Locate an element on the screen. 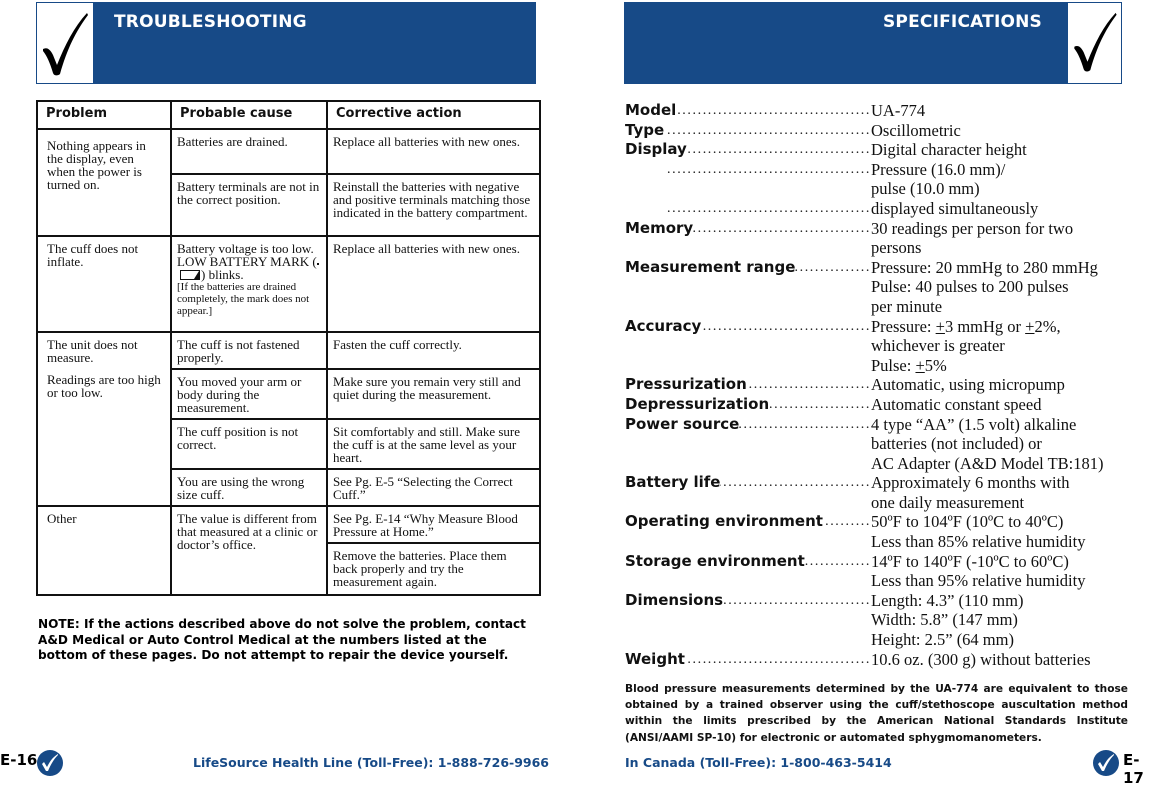 The width and height of the screenshot is (1156, 787). page-number-left: E-16 is located at coordinates (19, 760).